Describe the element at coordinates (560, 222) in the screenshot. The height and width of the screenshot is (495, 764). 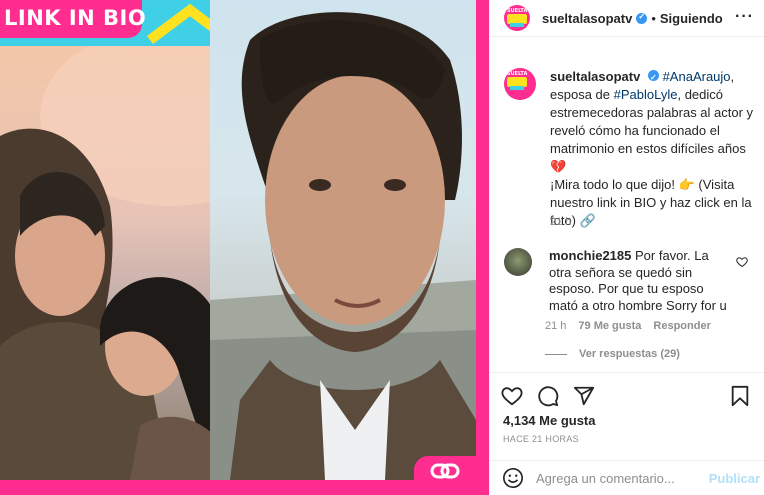
I see `caption-time: 21 h` at that location.